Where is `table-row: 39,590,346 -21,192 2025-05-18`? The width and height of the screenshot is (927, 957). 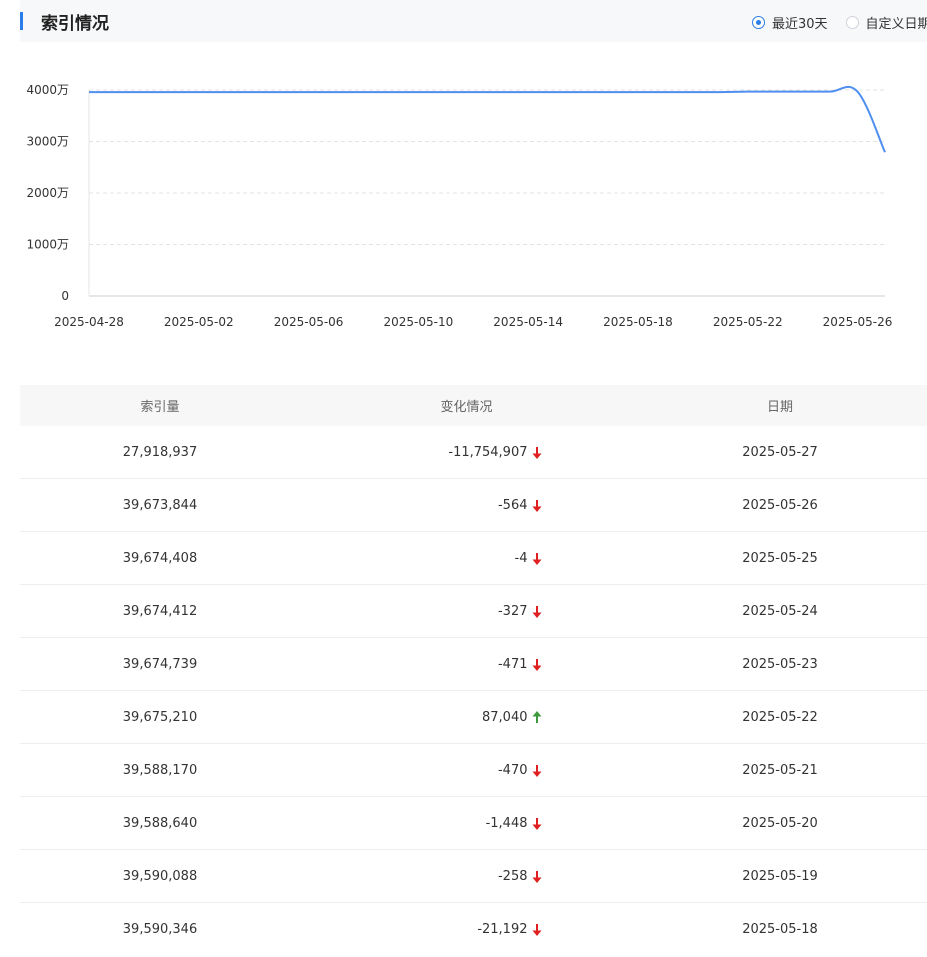 table-row: 39,590,346 -21,192 2025-05-18 is located at coordinates (473, 929).